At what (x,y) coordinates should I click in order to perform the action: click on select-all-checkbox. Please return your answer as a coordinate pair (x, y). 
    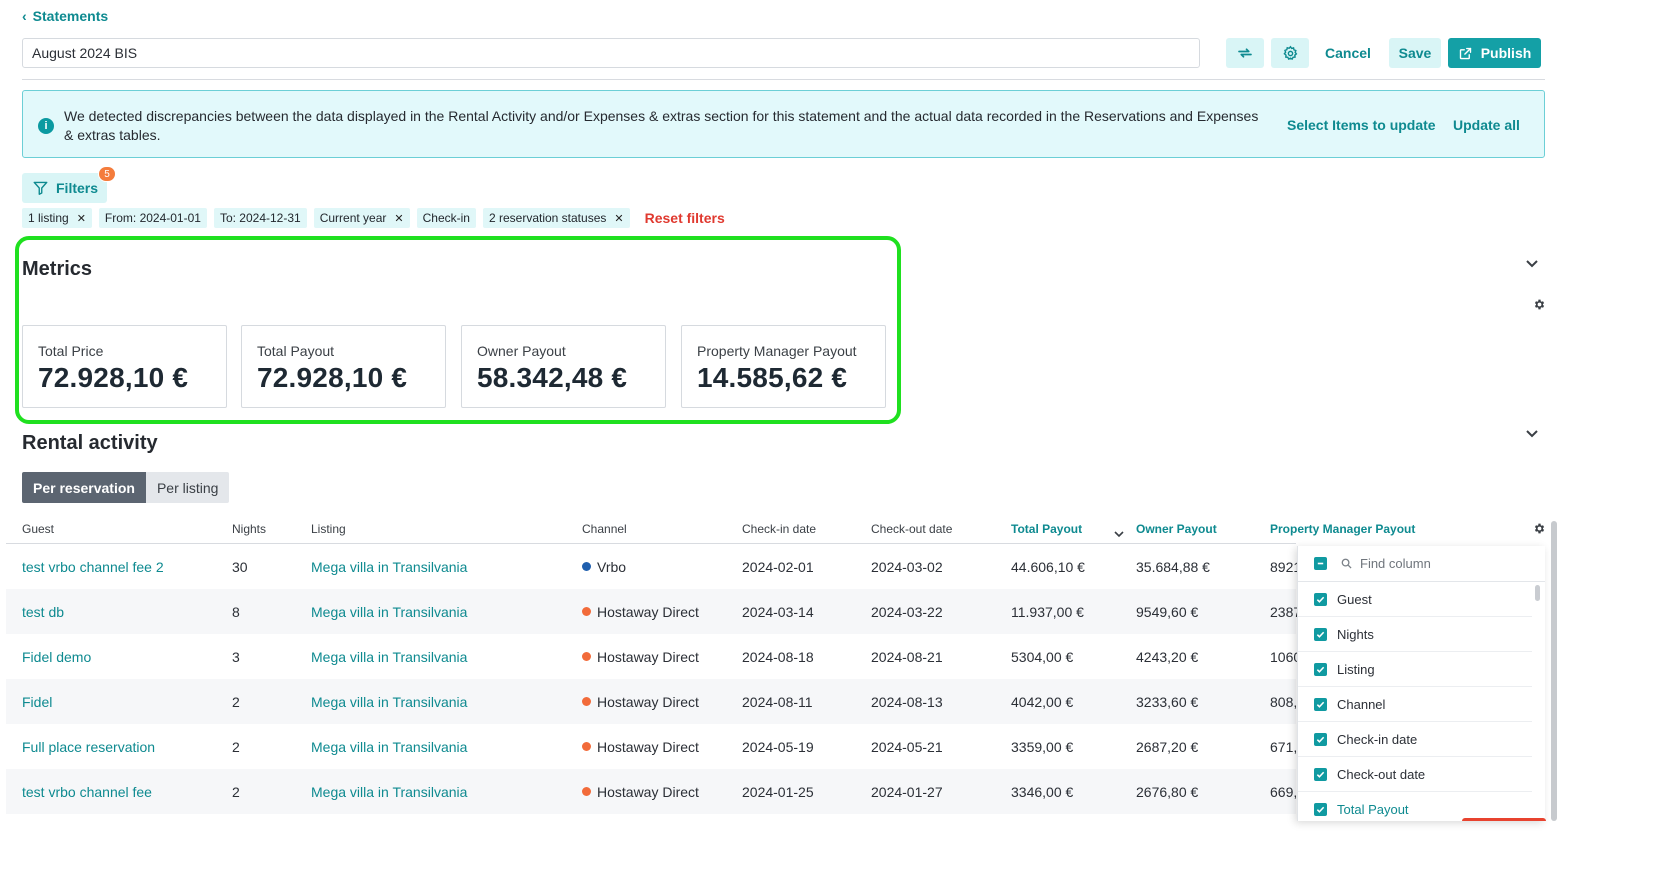
    Looking at the image, I should click on (1320, 563).